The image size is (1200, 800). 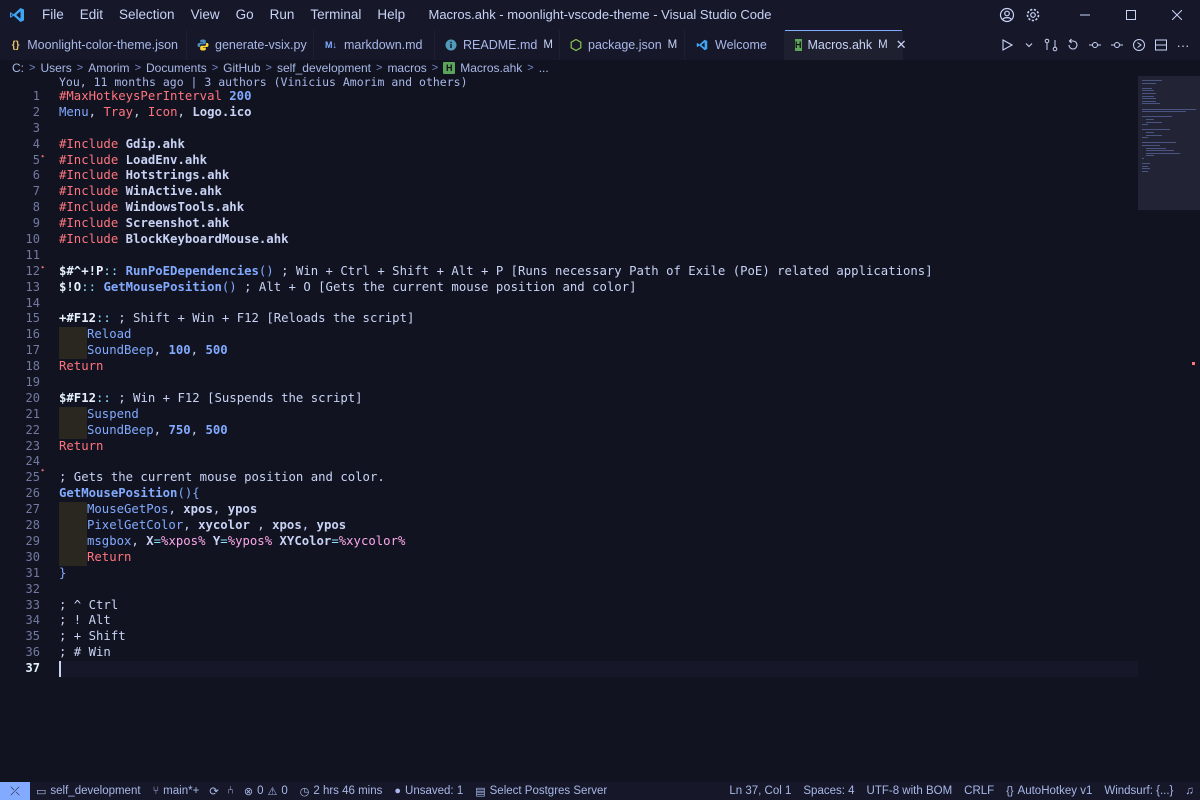 What do you see at coordinates (497, 45) in the screenshot?
I see `tab-readme: README.md M` at bounding box center [497, 45].